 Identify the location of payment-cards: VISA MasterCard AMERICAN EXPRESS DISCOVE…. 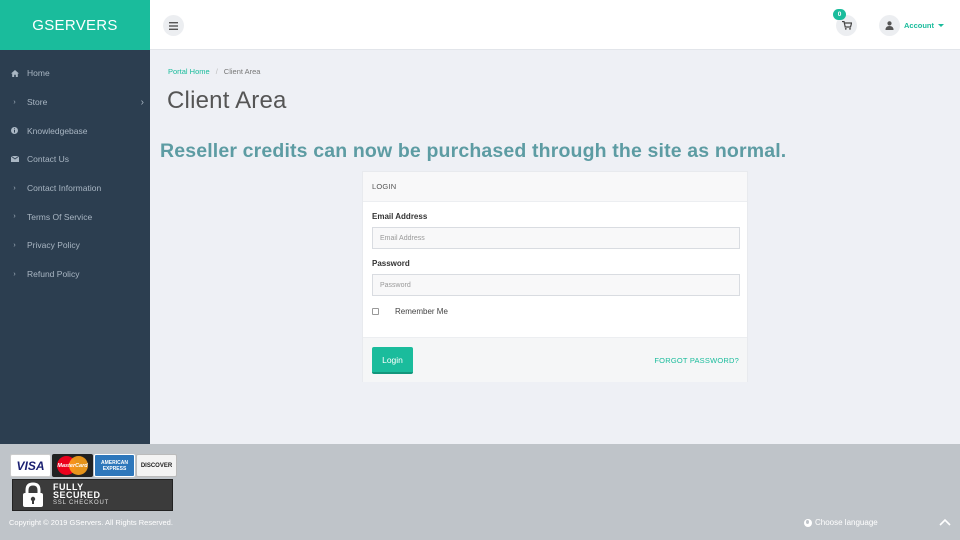
(93, 465).